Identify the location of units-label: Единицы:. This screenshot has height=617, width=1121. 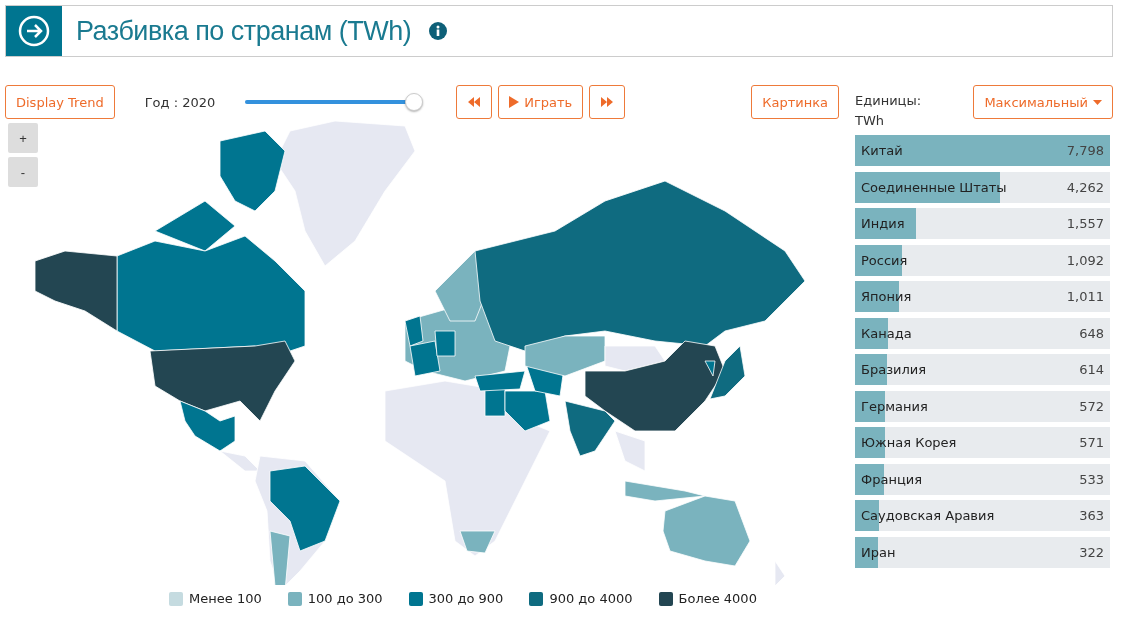
(888, 101).